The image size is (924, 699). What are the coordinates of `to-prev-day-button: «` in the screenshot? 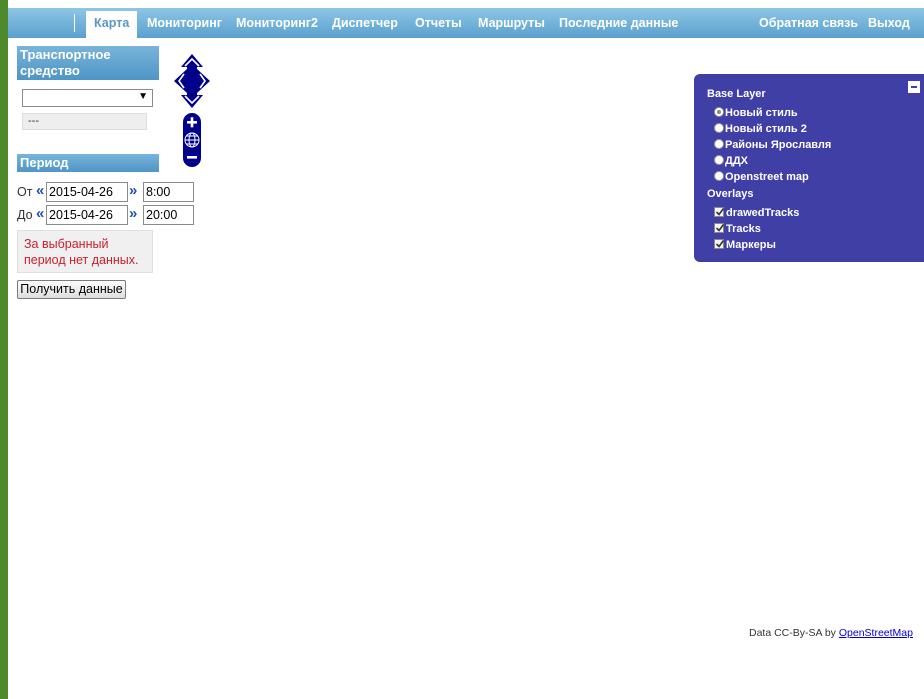 It's located at (40, 214).